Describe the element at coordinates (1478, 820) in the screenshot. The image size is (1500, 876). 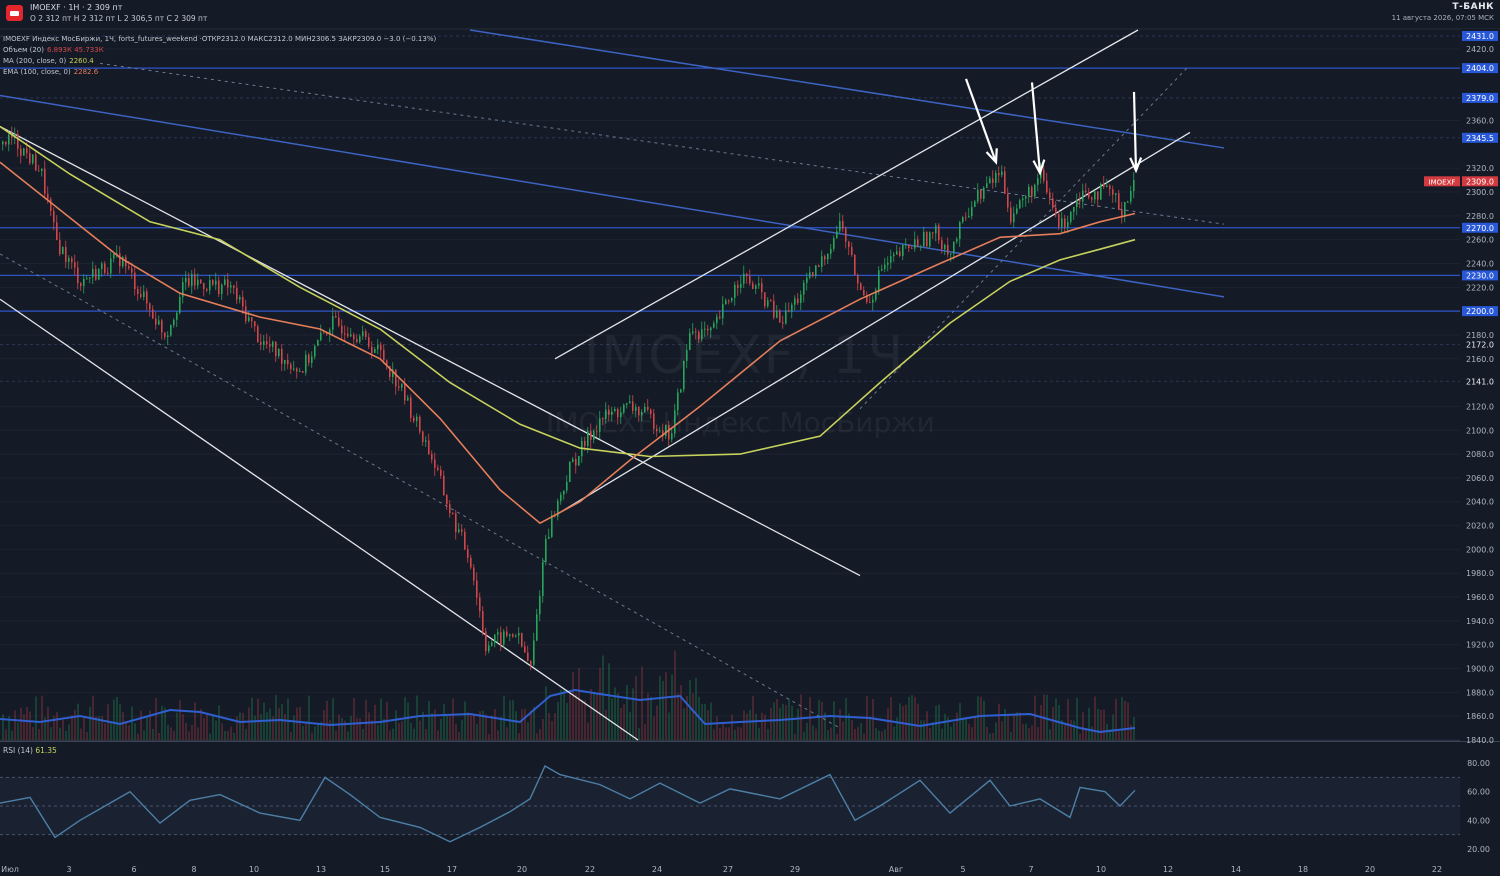
I see `rsi-axis-tick: 40.00` at that location.